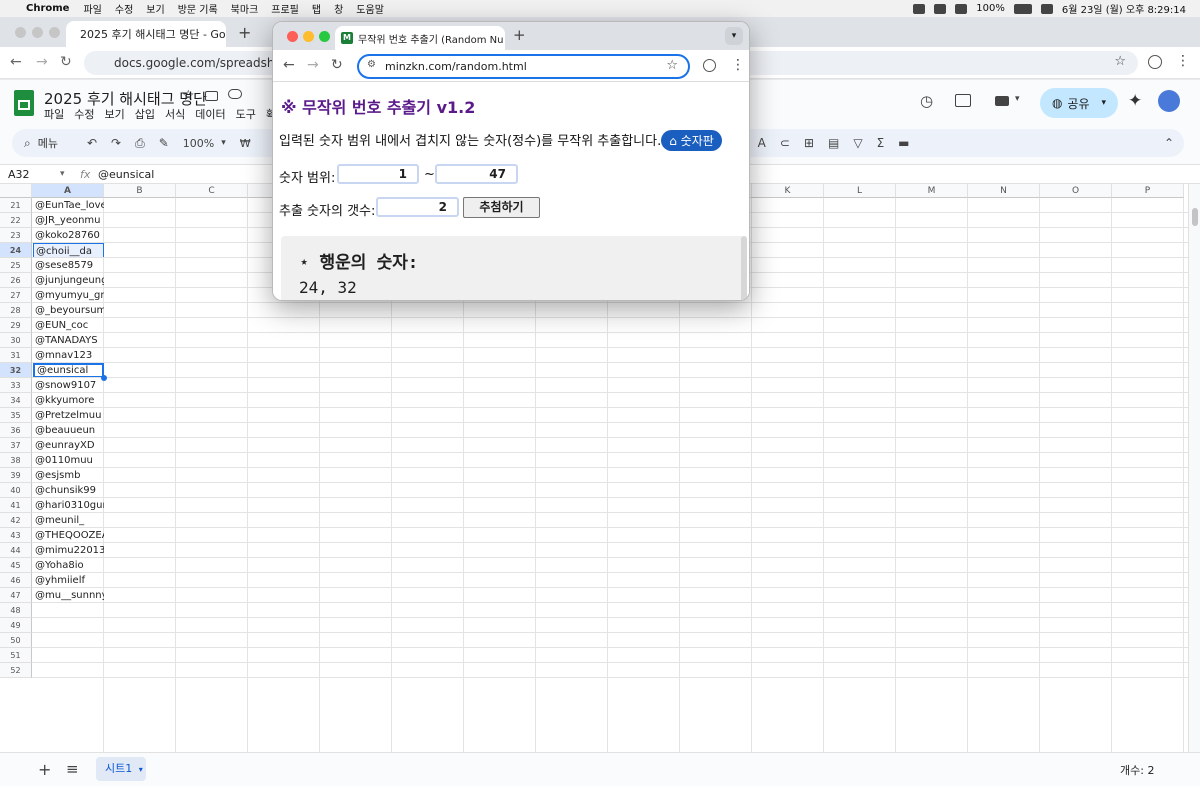 This screenshot has width=1200, height=786. What do you see at coordinates (16, 640) in the screenshot?
I see `row-header: 50` at bounding box center [16, 640].